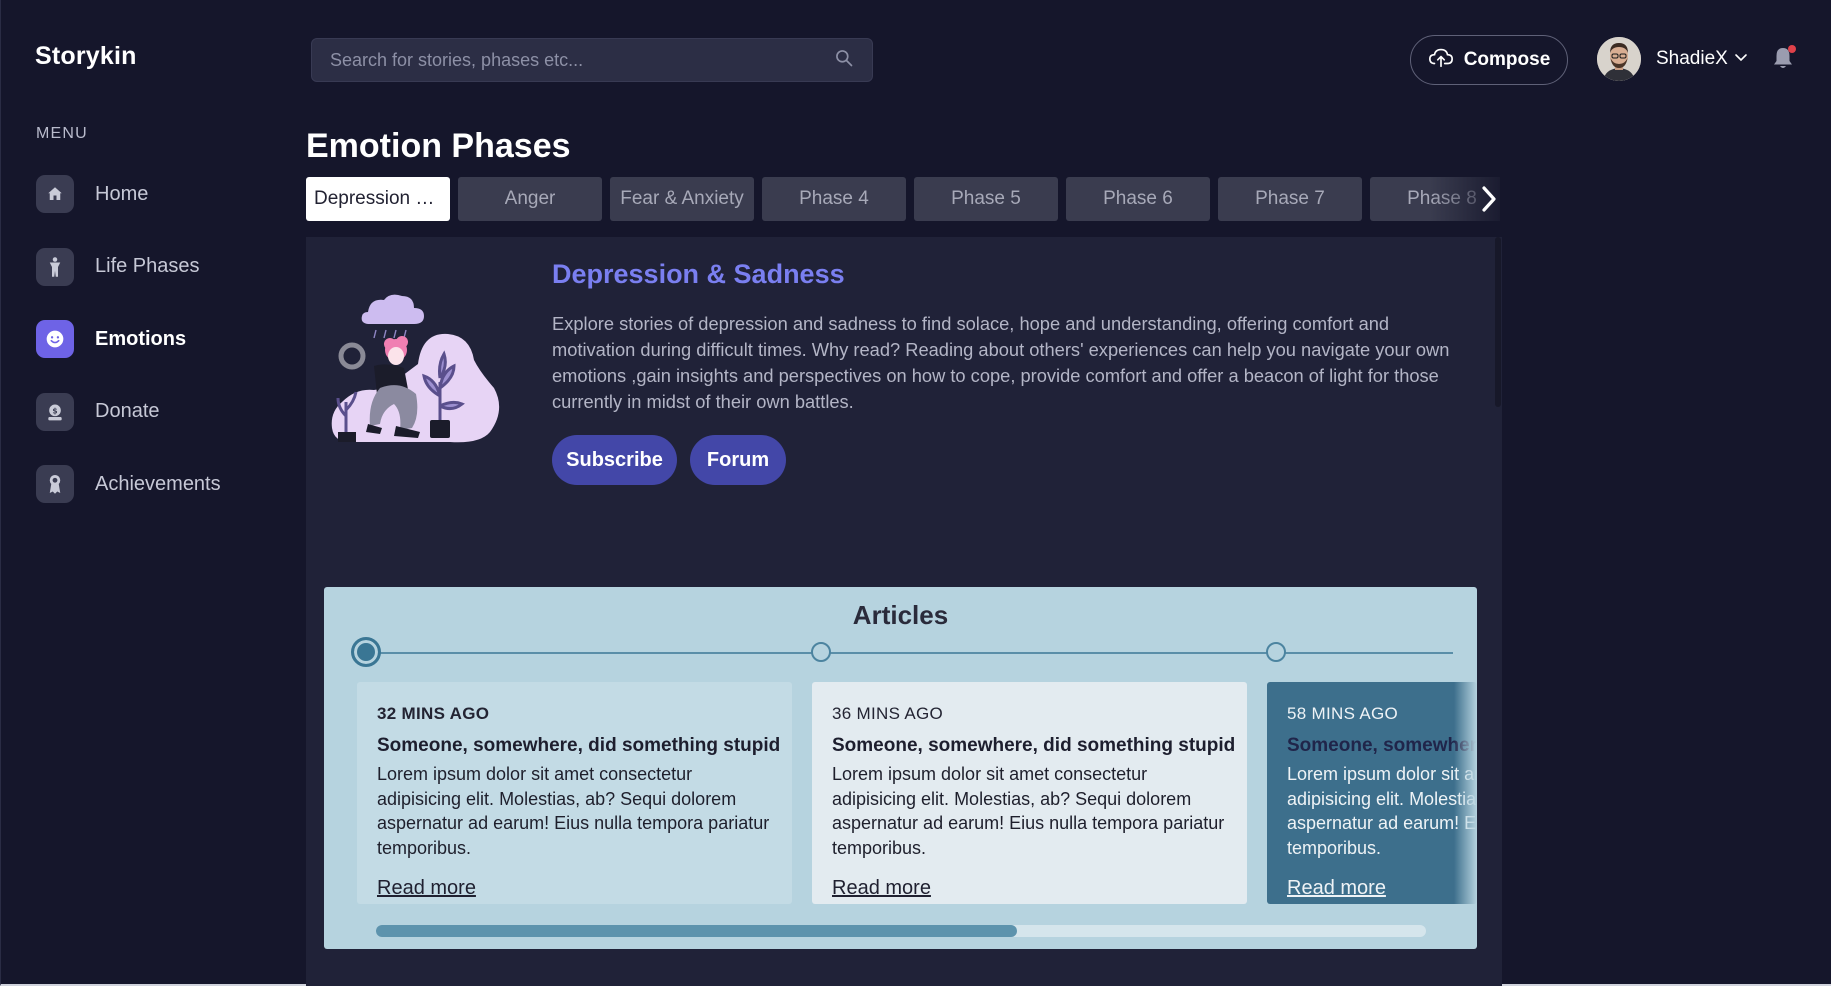  I want to click on carousel-scrollbar, so click(901, 931).